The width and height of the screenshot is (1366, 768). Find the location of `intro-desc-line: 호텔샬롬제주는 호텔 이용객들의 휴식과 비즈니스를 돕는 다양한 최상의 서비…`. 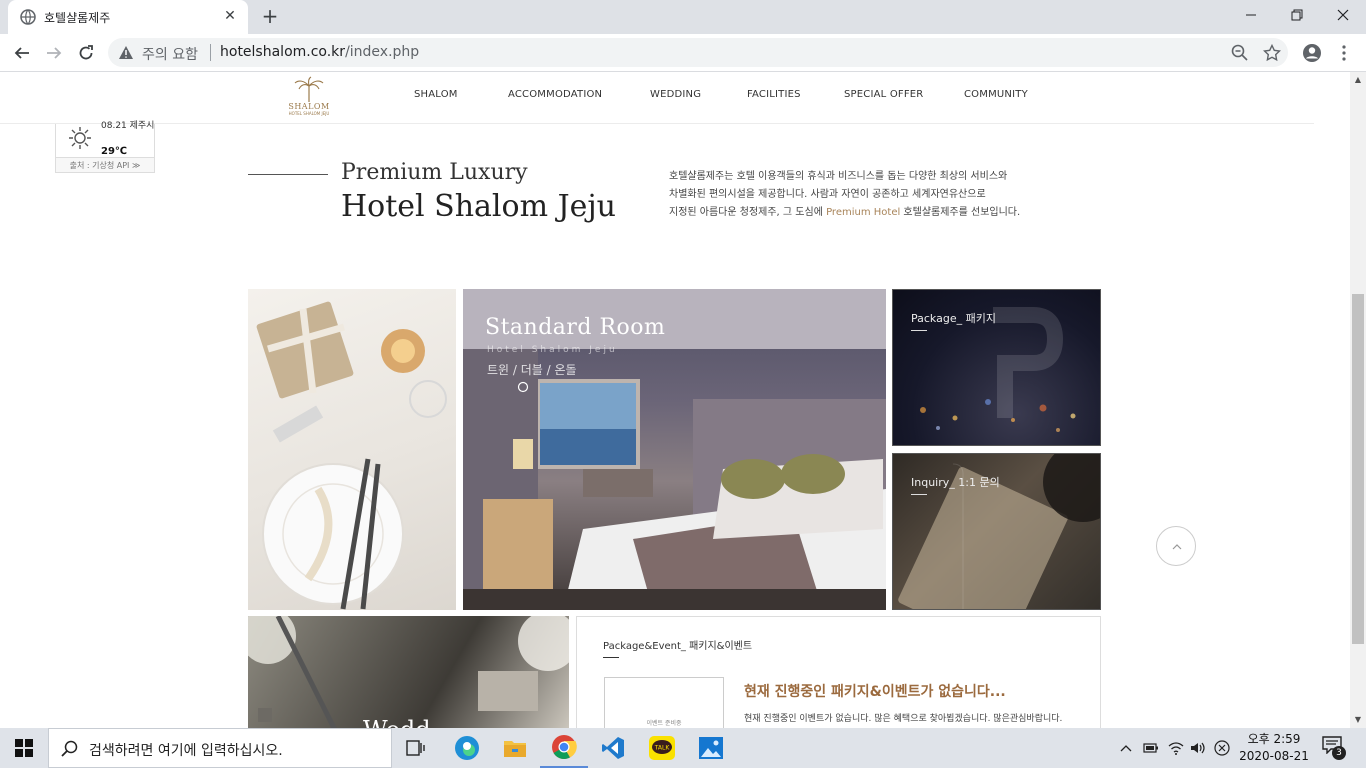

intro-desc-line: 호텔샬롬제주는 호텔 이용객들의 휴식과 비즈니스를 돕는 다양한 최상의 서비… is located at coordinates (838, 176).